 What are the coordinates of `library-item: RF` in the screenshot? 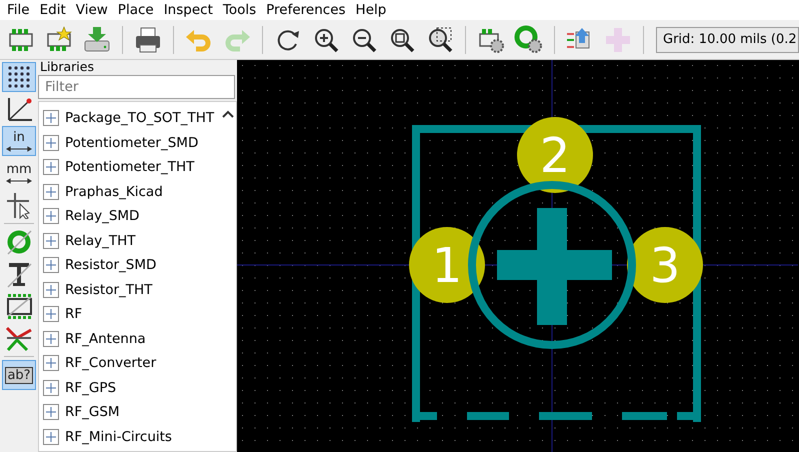 It's located at (129, 314).